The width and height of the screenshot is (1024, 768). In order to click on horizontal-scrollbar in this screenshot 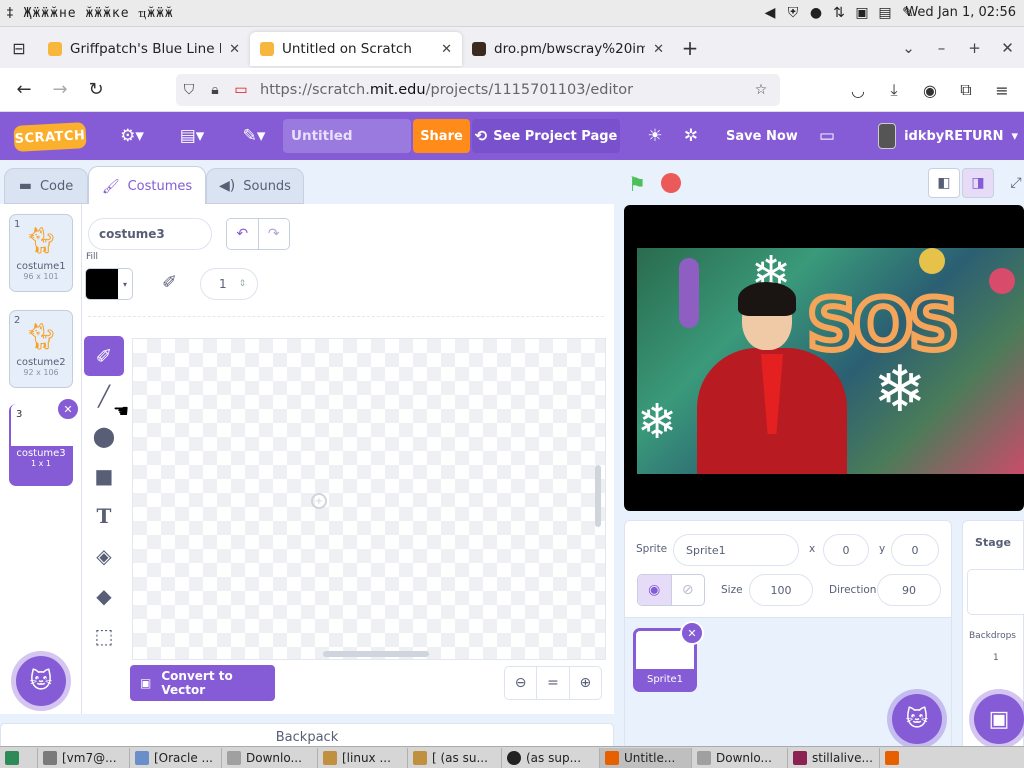, I will do `click(376, 654)`.